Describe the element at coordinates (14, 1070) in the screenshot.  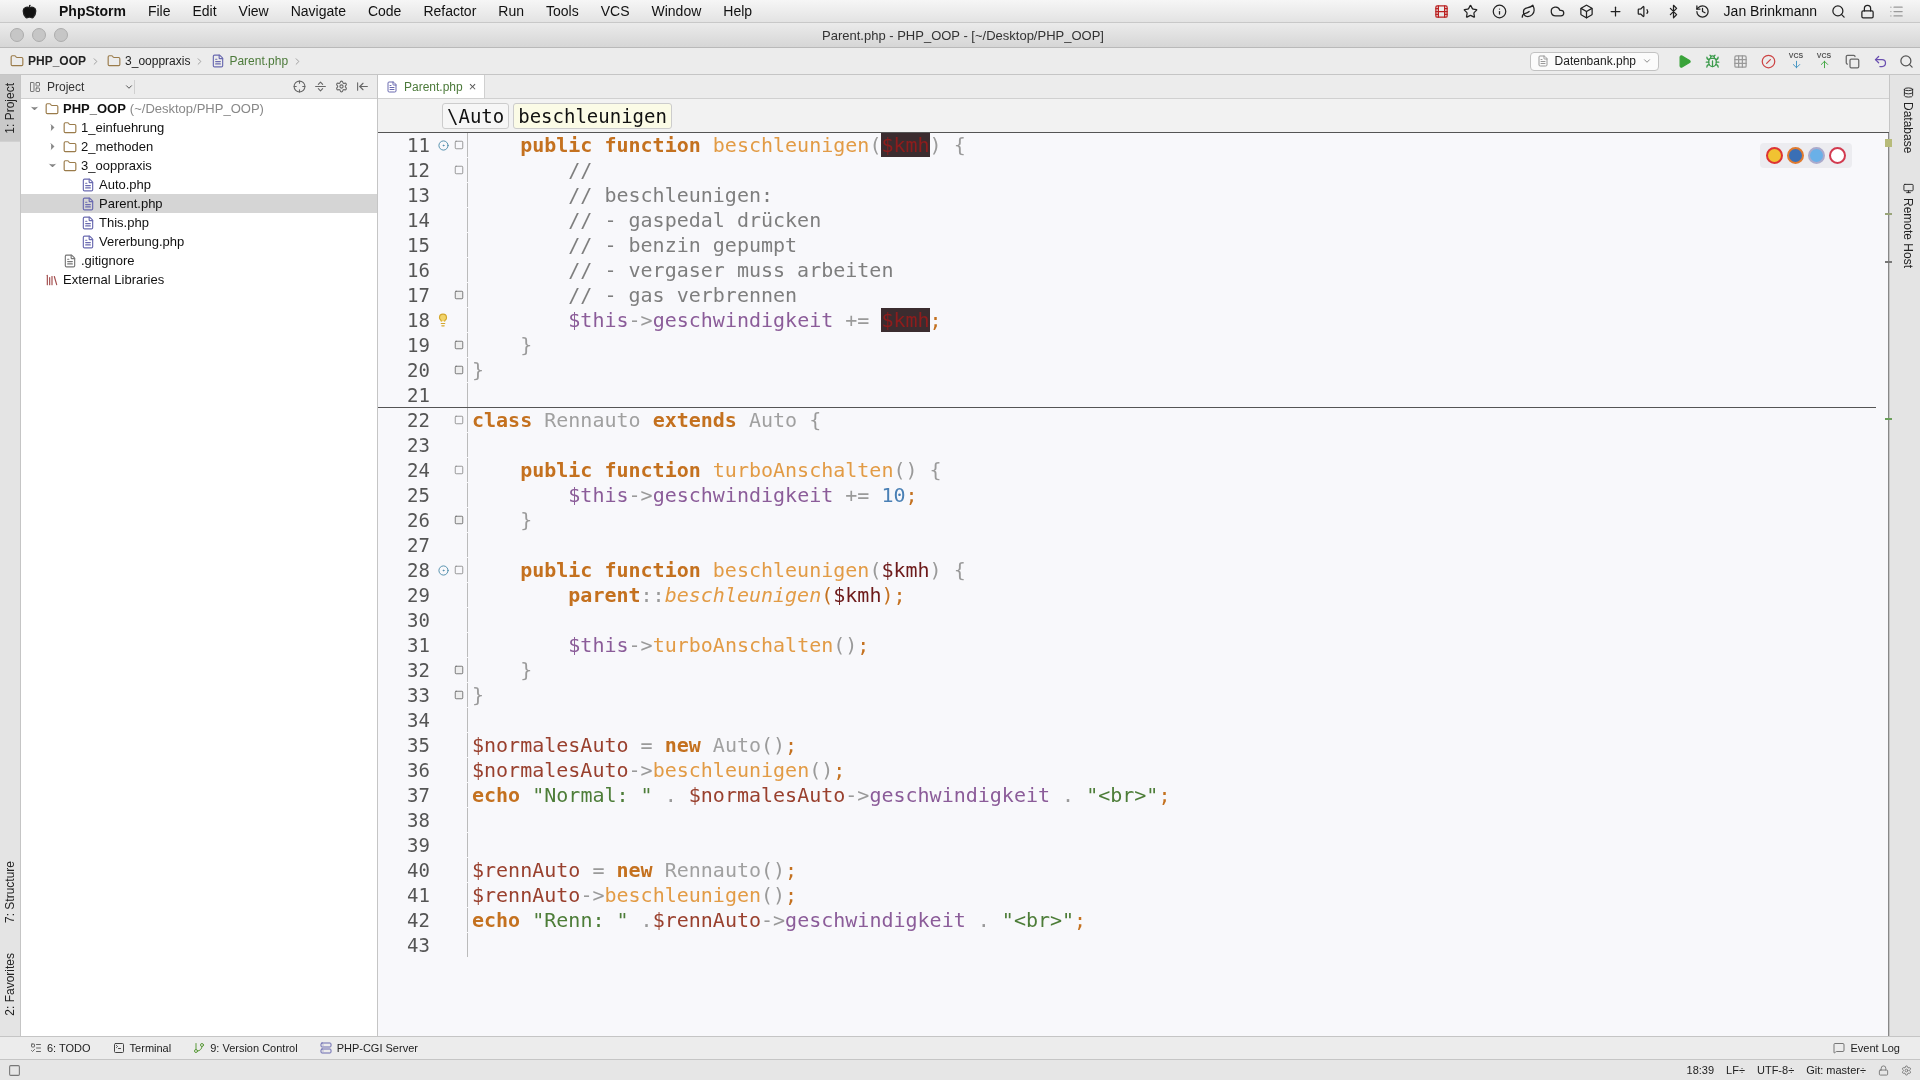
I see `panel-toggle-icon` at that location.